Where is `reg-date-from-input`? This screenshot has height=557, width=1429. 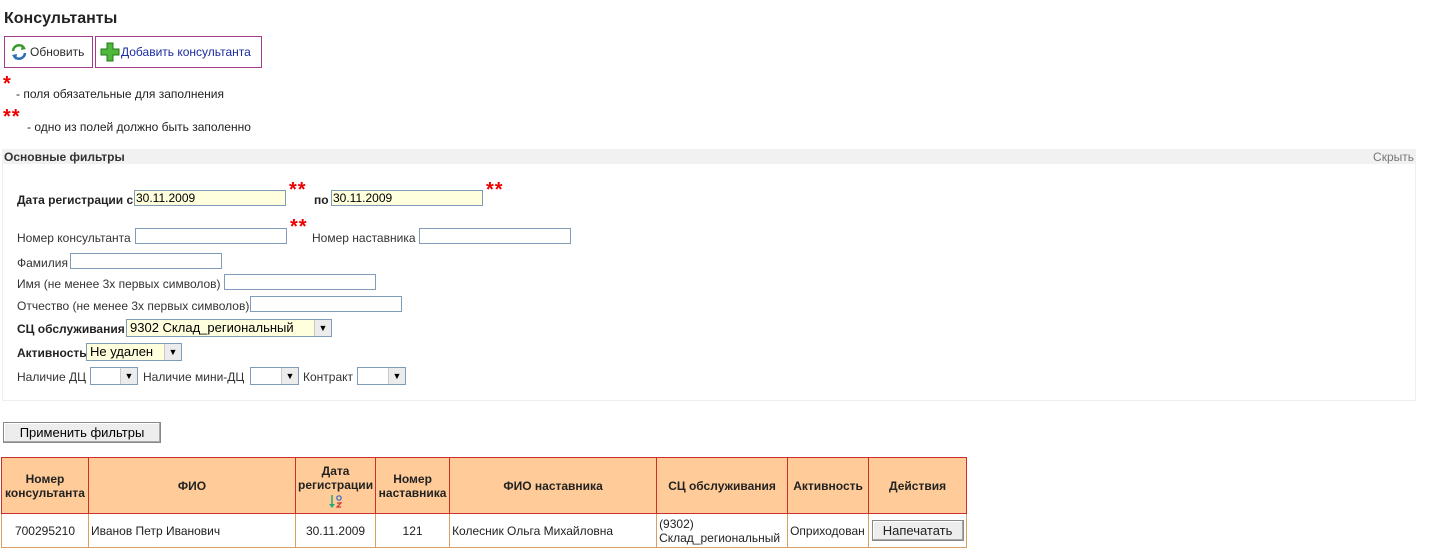 reg-date-from-input is located at coordinates (210, 198).